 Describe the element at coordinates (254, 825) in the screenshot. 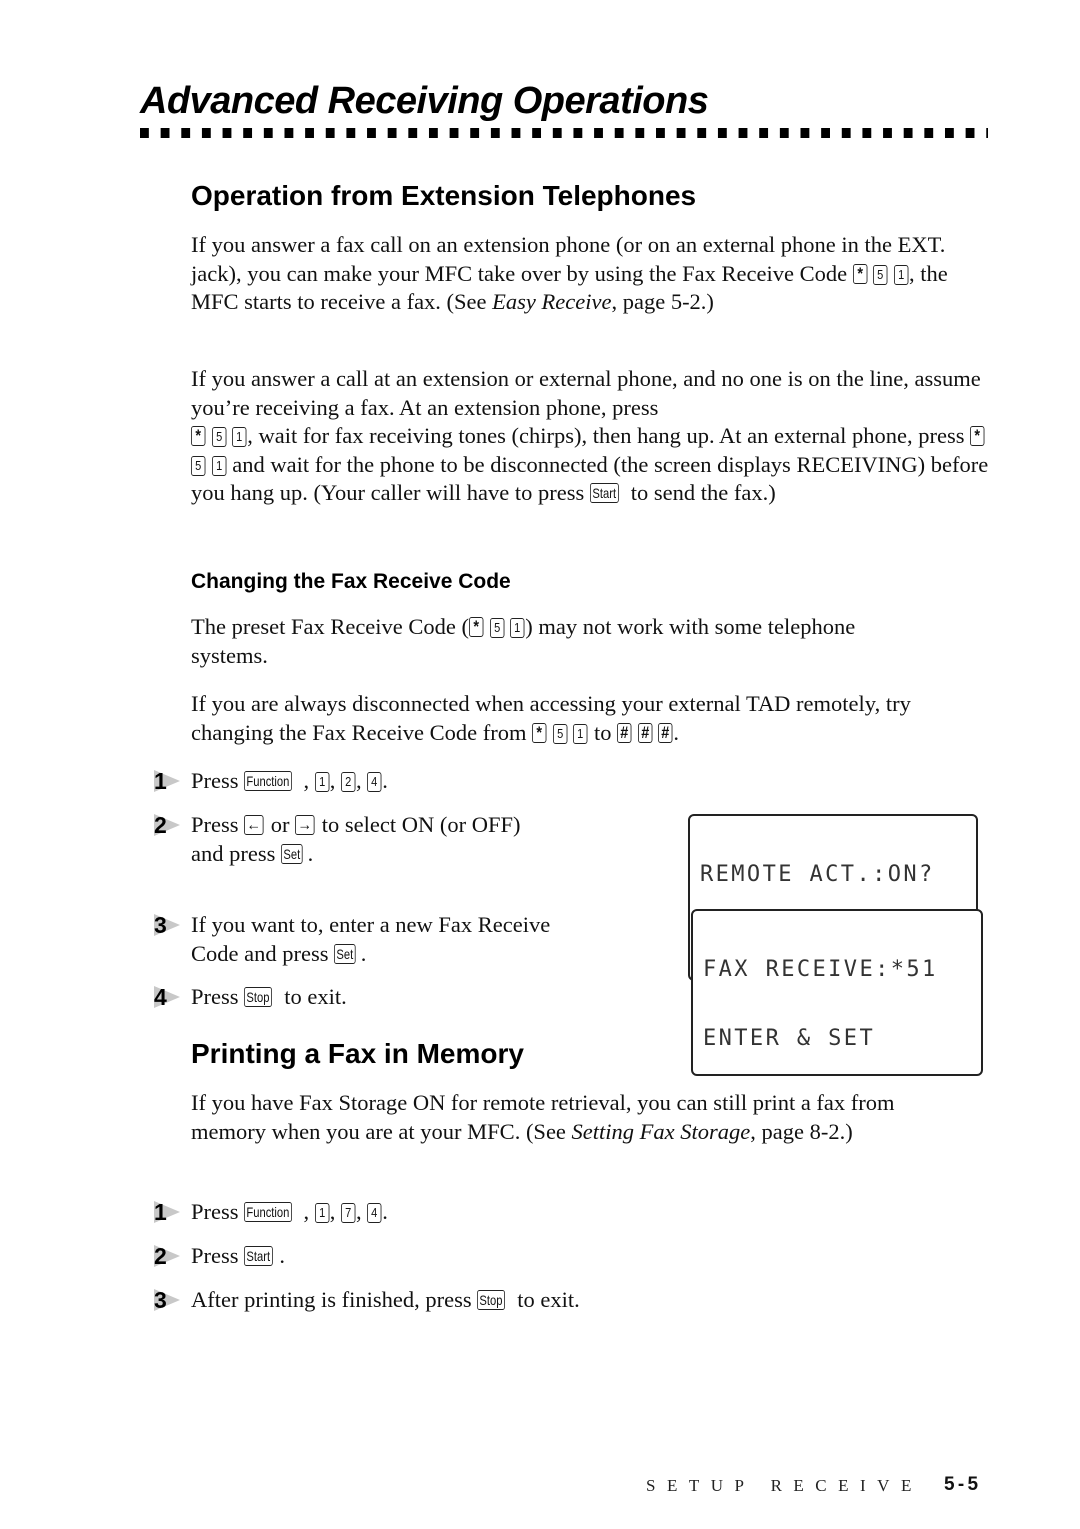

I see `left-arrow-key-icon: ←` at that location.